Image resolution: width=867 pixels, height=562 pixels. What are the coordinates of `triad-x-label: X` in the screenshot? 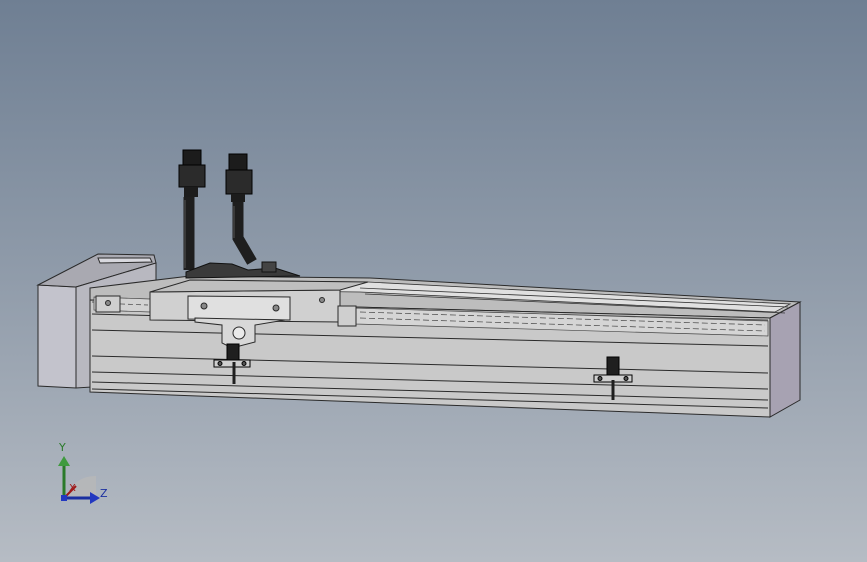 It's located at (72, 488).